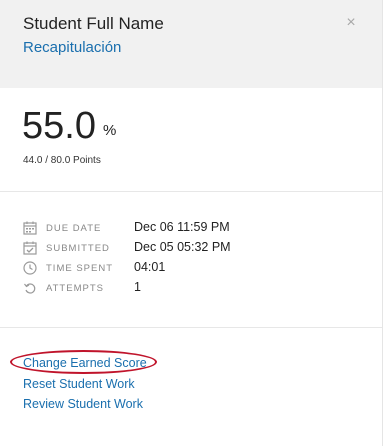  Describe the element at coordinates (59, 126) in the screenshot. I see `score-value: 55.0` at that location.